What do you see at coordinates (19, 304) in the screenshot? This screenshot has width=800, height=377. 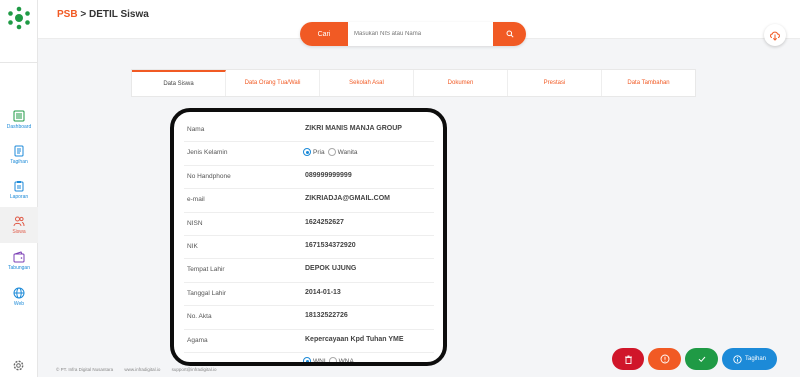 I see `sidebar-item-label: Web` at bounding box center [19, 304].